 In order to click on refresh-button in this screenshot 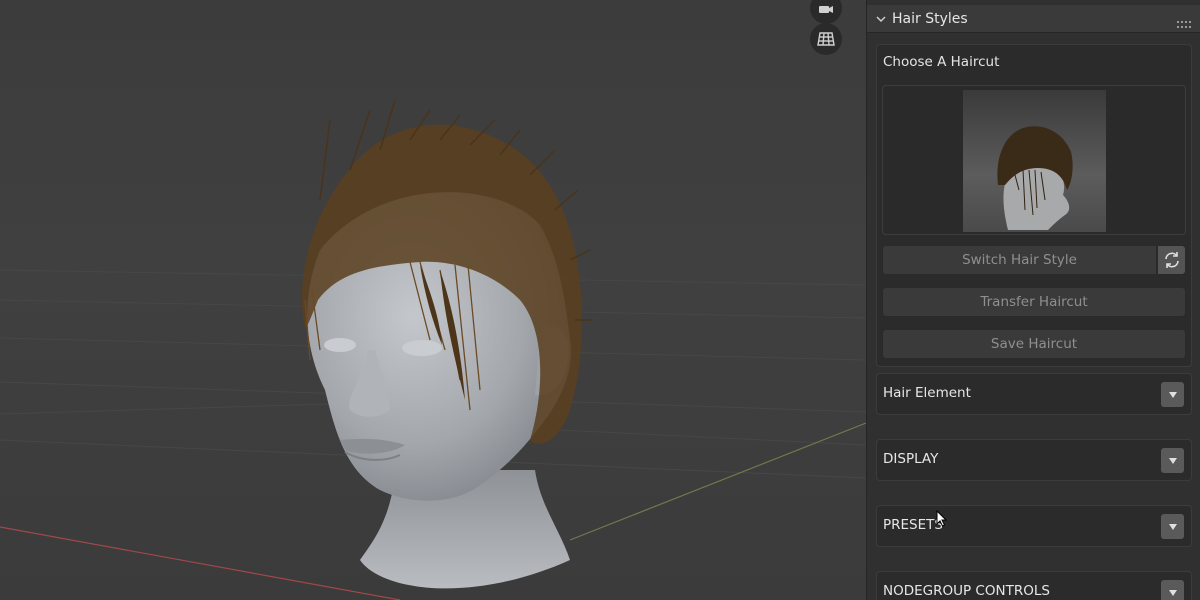, I will do `click(1171, 260)`.